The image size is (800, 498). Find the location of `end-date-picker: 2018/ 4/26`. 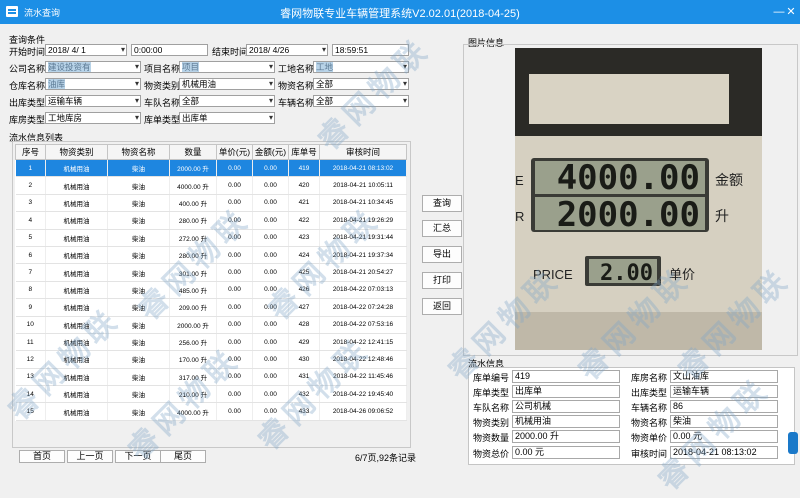

end-date-picker: 2018/ 4/26 is located at coordinates (287, 50).